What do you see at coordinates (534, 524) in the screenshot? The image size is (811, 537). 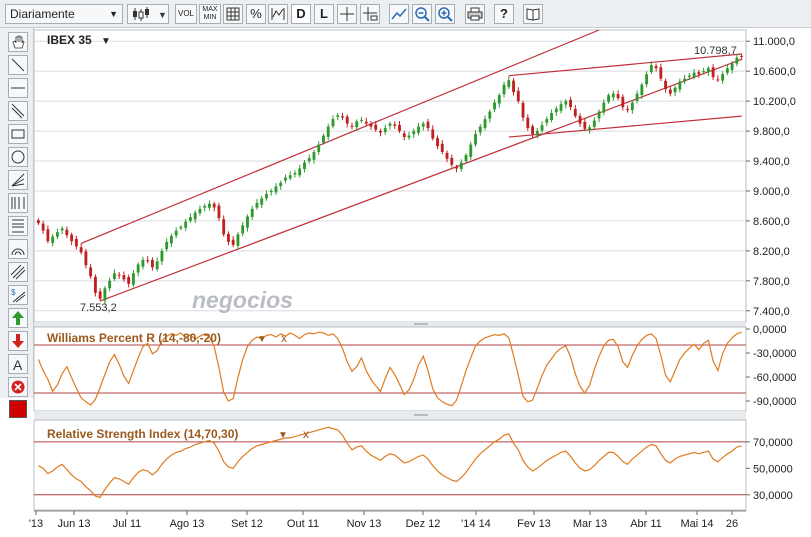 I see `time-tick-label: Fev 13` at bounding box center [534, 524].